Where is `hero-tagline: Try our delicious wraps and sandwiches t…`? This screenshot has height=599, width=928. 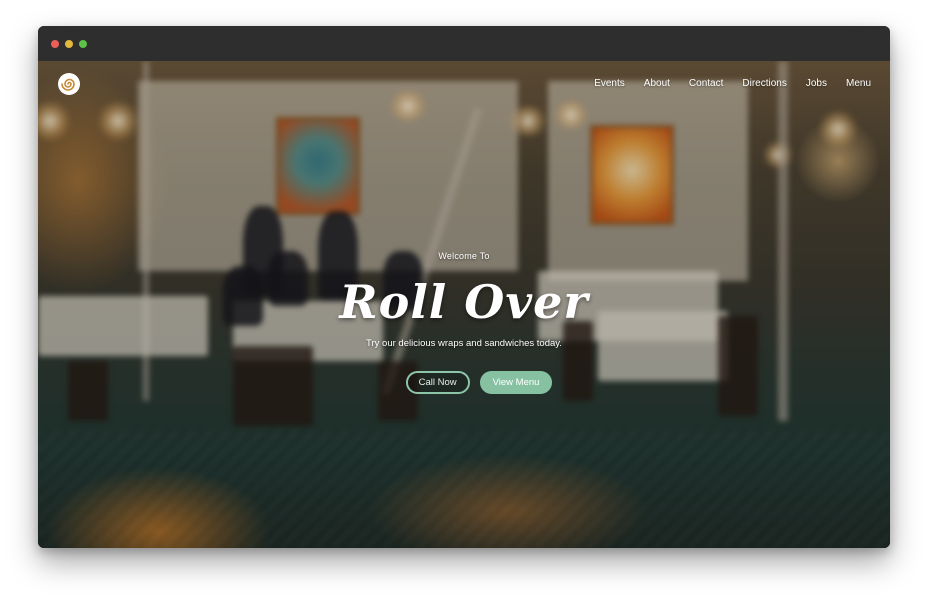 hero-tagline: Try our delicious wraps and sandwiches t… is located at coordinates (464, 343).